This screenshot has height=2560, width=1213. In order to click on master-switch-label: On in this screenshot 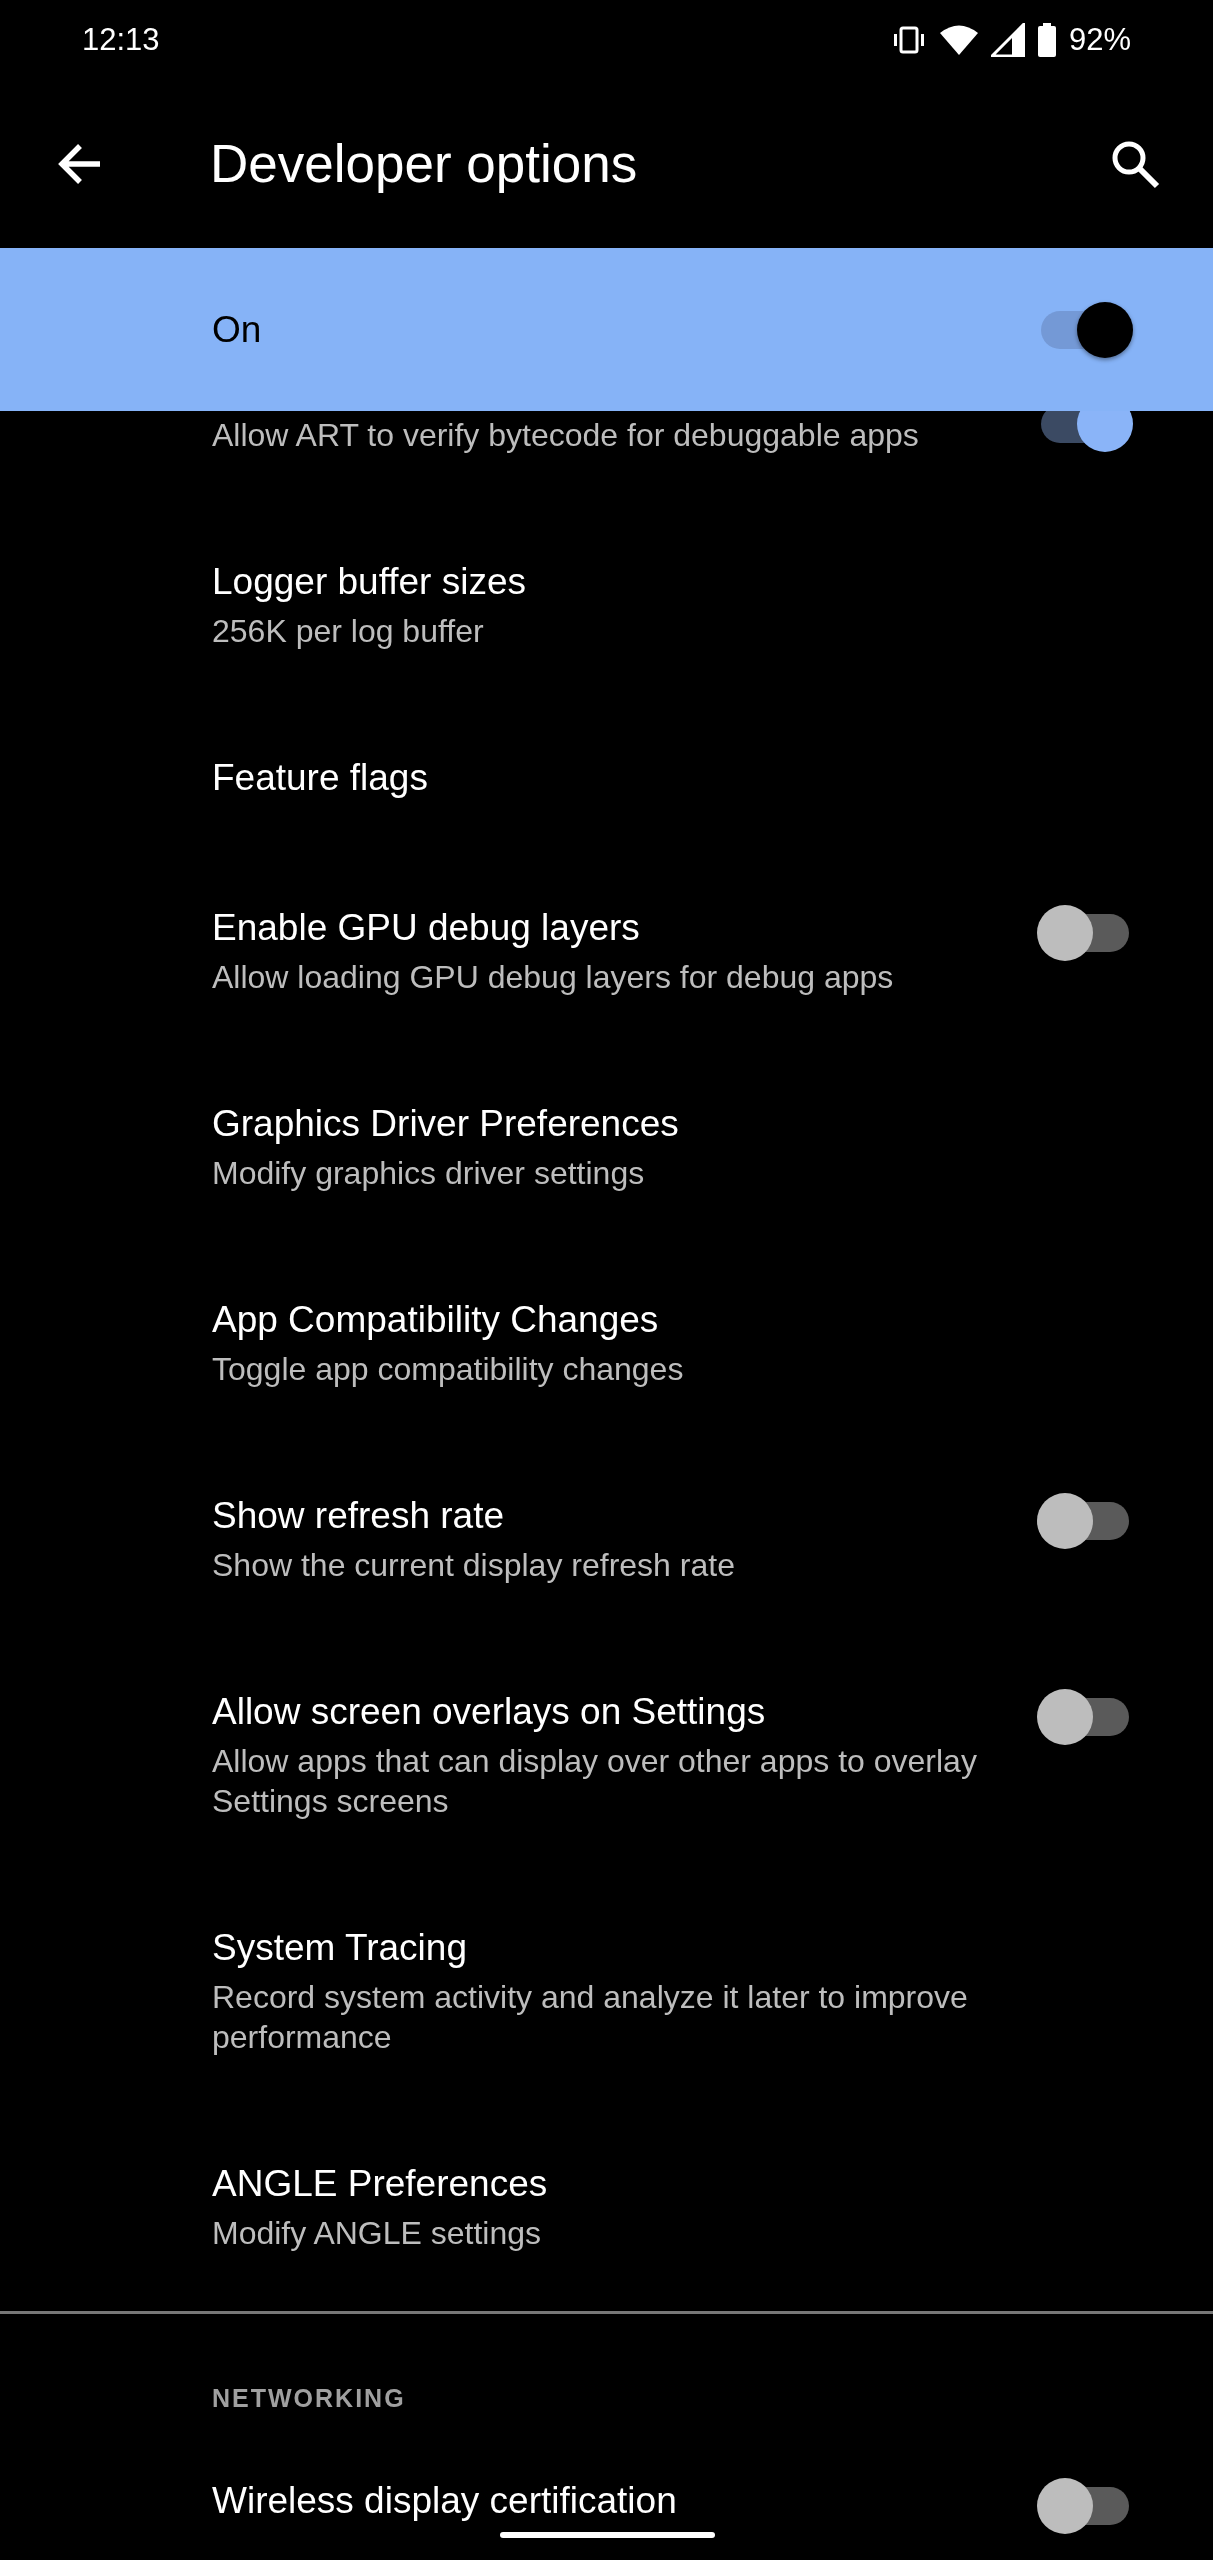, I will do `click(237, 329)`.